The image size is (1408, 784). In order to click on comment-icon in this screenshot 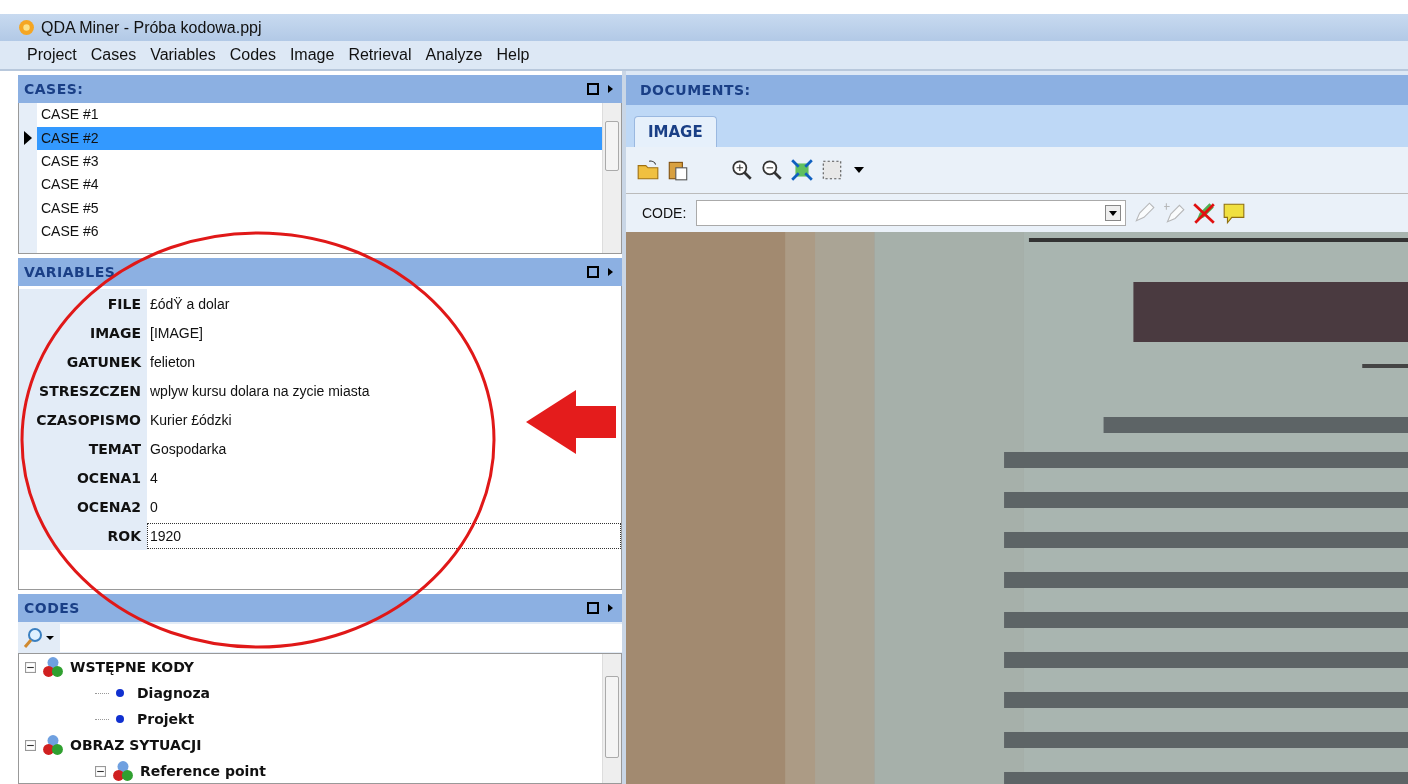, I will do `click(1234, 213)`.